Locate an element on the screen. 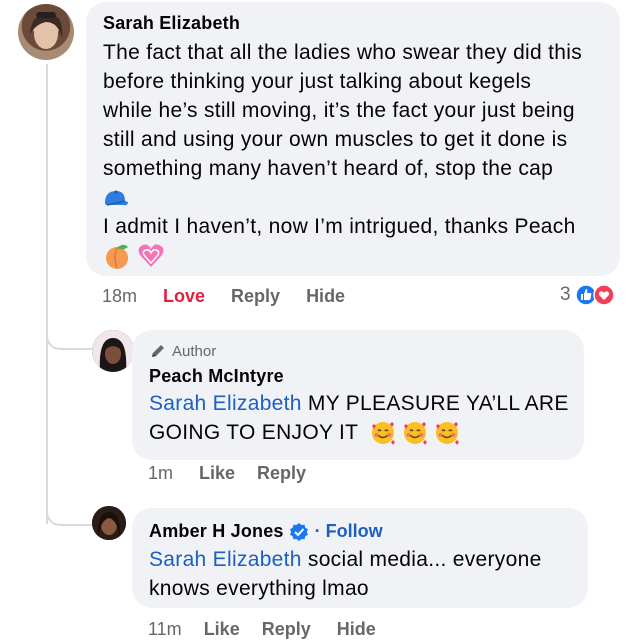 Image resolution: width=640 pixels, height=640 pixels. blue-cap-emoji is located at coordinates (360, 197).